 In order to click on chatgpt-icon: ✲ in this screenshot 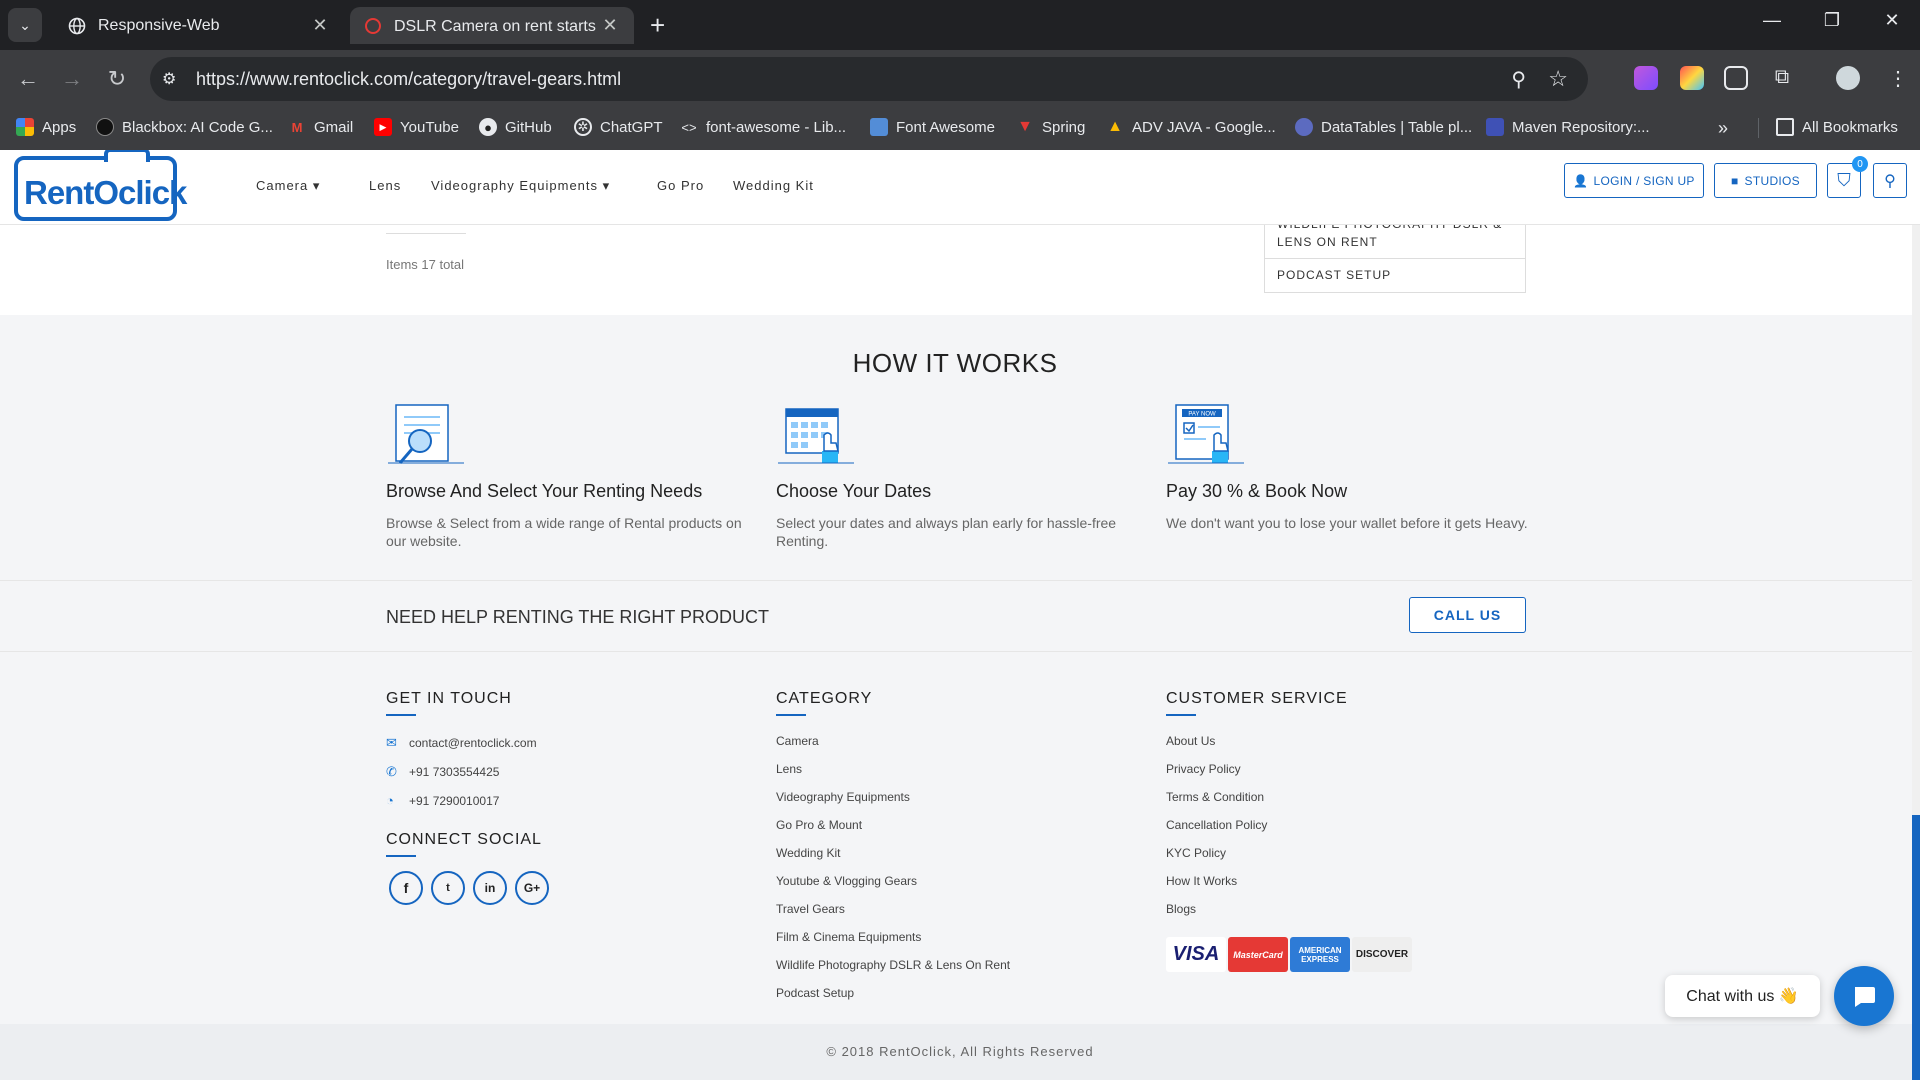, I will do `click(583, 127)`.